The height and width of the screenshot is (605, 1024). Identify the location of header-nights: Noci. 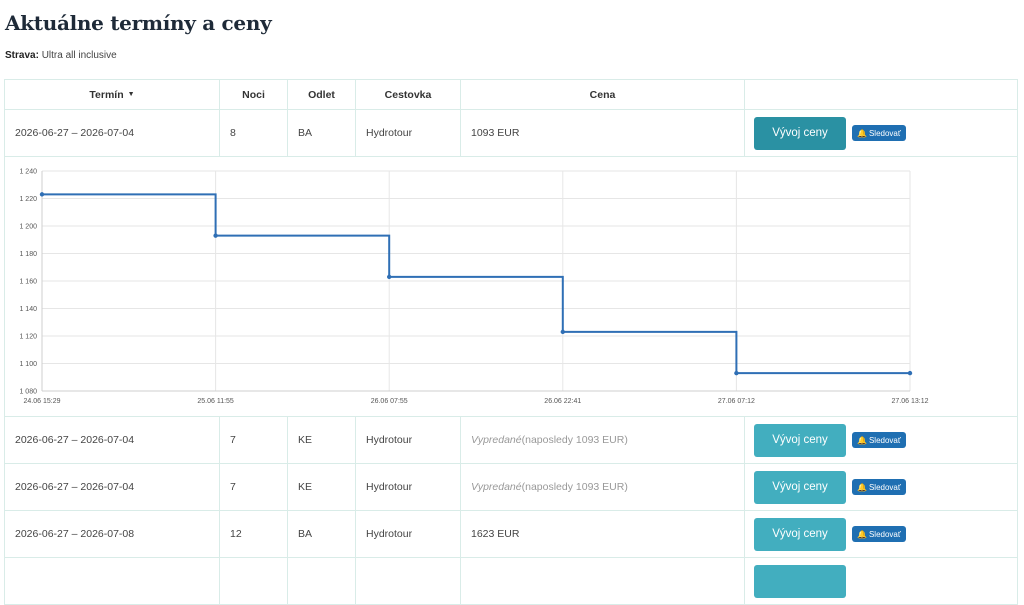
(254, 94).